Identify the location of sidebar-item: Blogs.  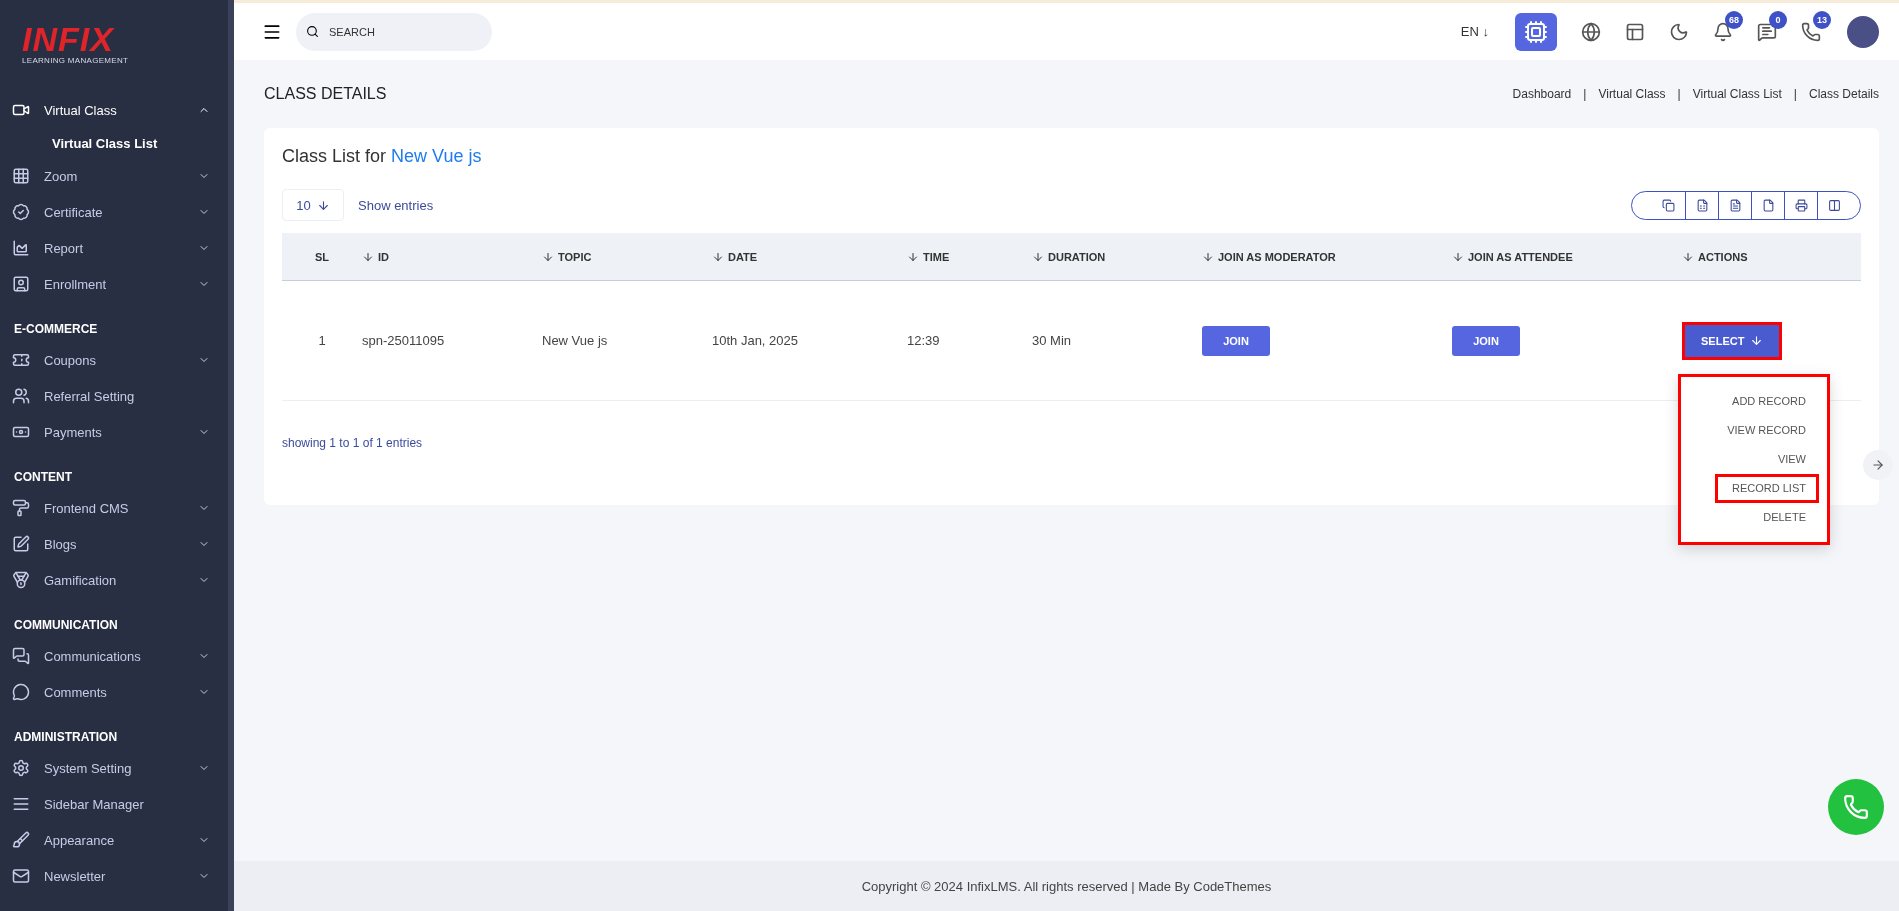
(114, 544).